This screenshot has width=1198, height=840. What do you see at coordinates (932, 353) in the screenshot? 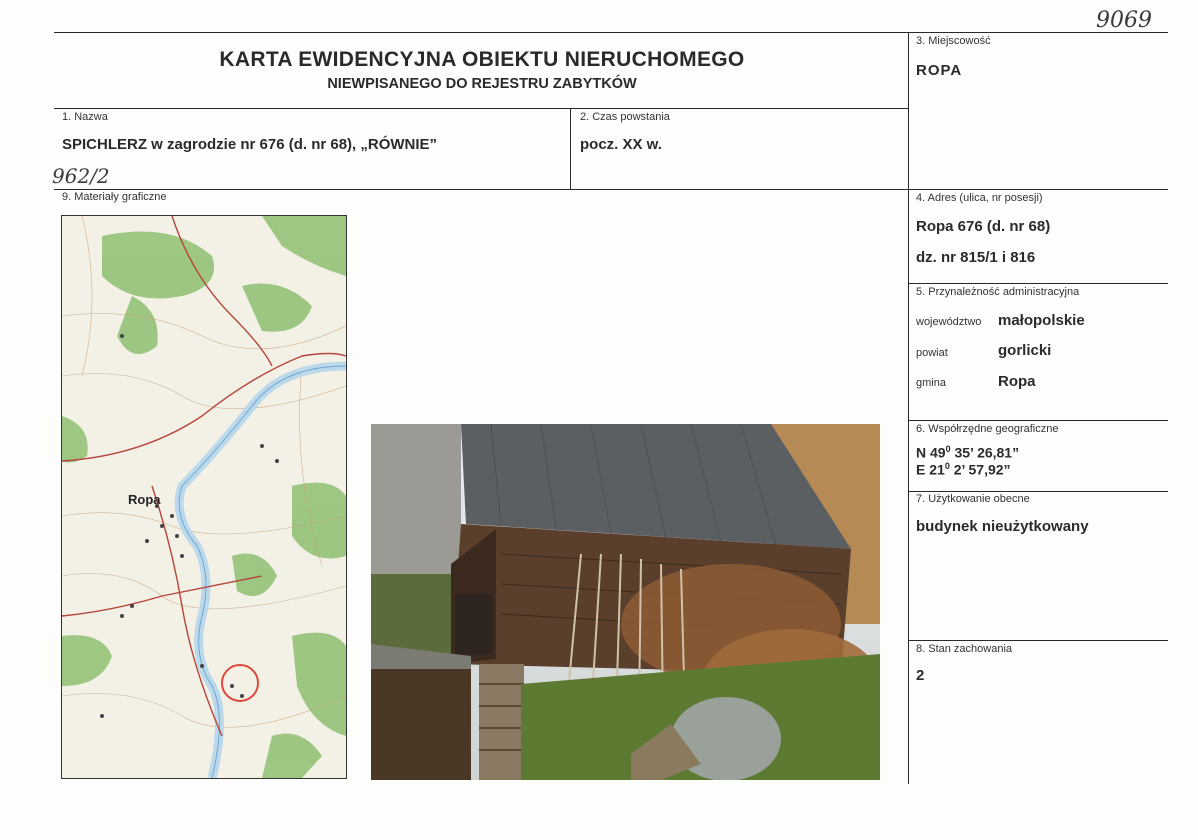
I see `county-label: powiat` at bounding box center [932, 353].